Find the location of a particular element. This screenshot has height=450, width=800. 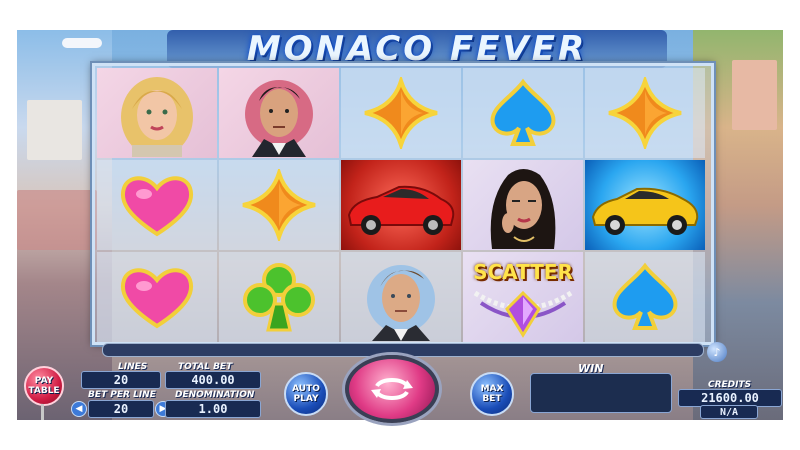

auto-play-label: AUTO PLAY is located at coordinates (306, 394).